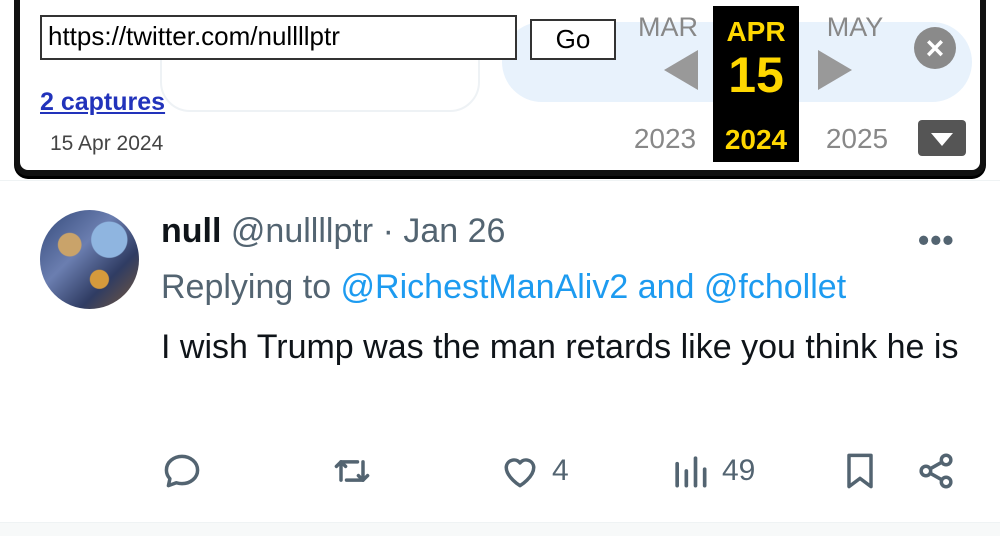 This screenshot has width=1000, height=536. I want to click on next-capture-arrow-icon, so click(835, 70).